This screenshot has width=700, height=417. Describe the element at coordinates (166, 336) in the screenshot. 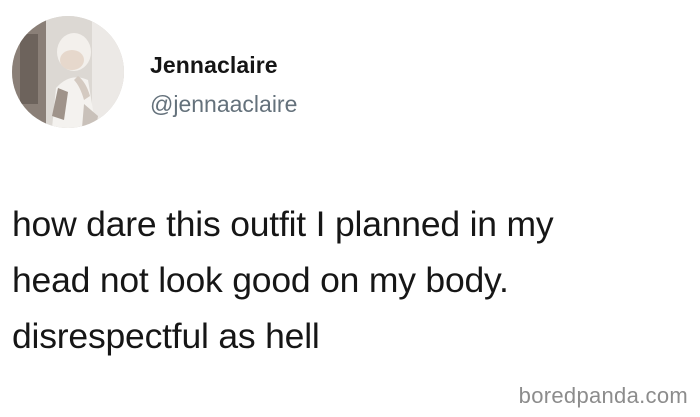

I see `tweet-text-line: disrespectful as hell` at that location.